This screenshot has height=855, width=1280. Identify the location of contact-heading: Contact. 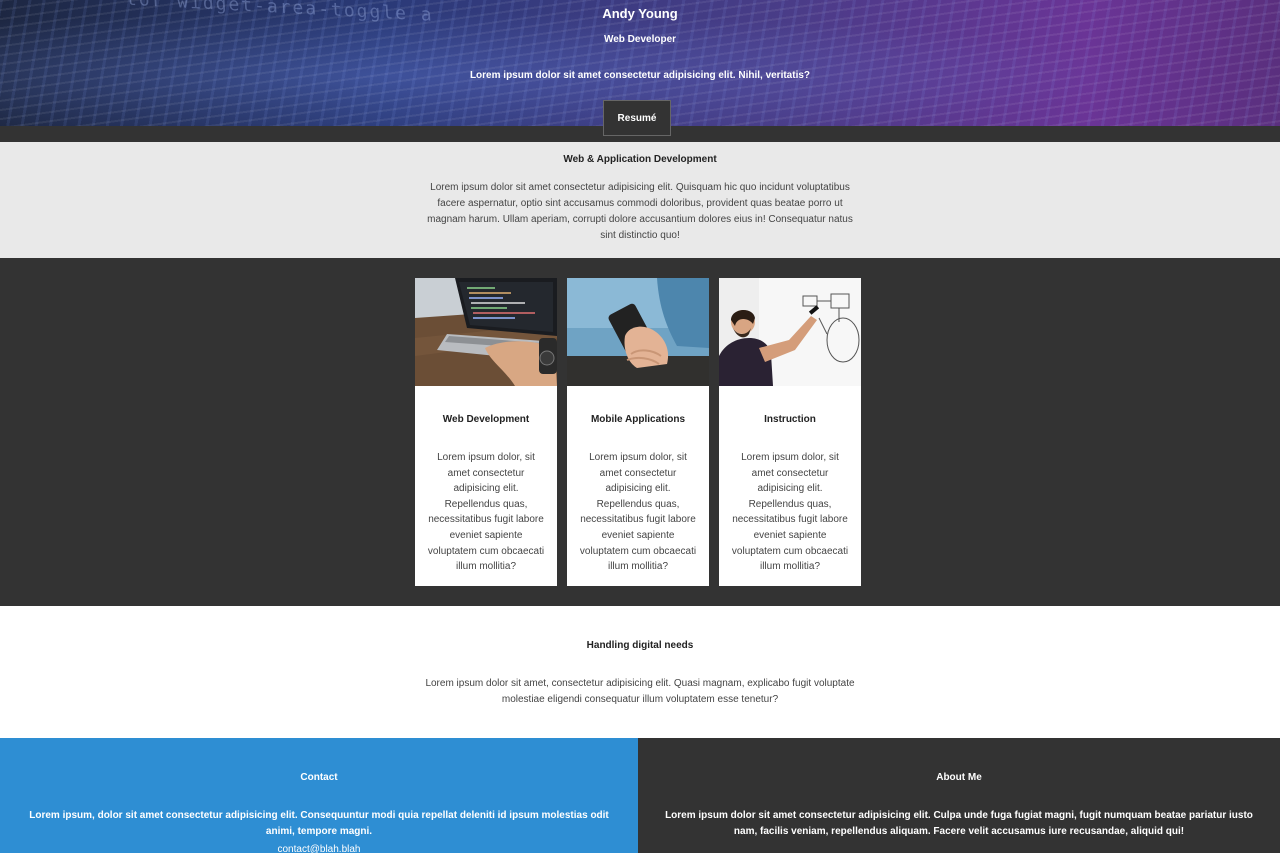
(319, 777).